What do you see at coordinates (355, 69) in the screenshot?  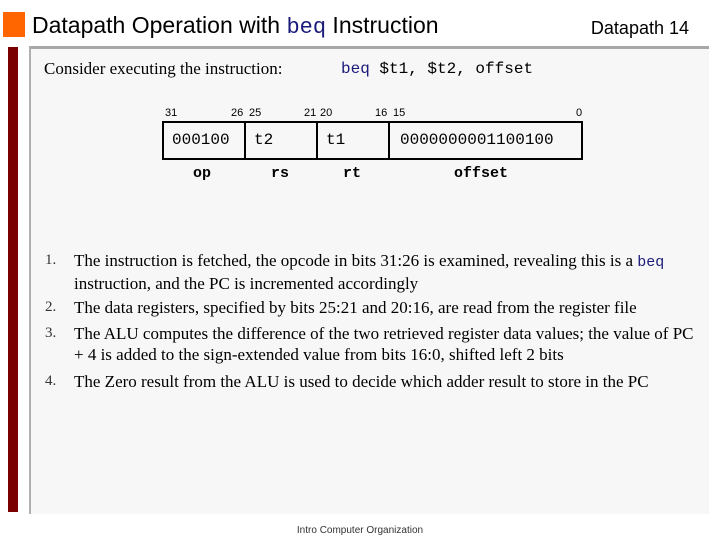 I see `instruction-keyword: beq` at bounding box center [355, 69].